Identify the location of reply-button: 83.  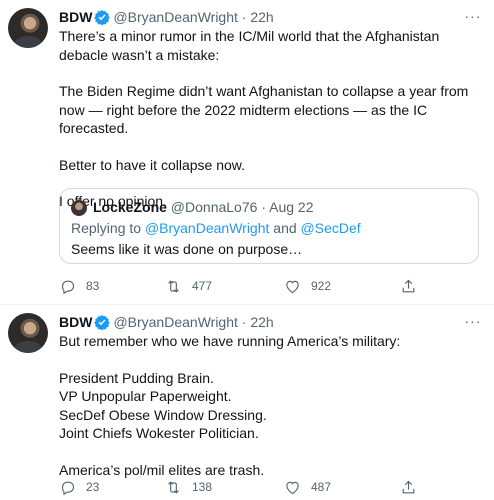
(79, 286).